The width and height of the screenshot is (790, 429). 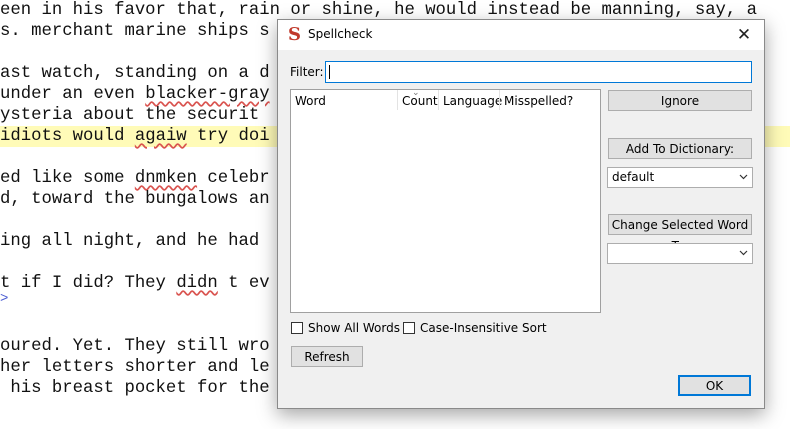 What do you see at coordinates (744, 35) in the screenshot?
I see `close-icon: ✕` at bounding box center [744, 35].